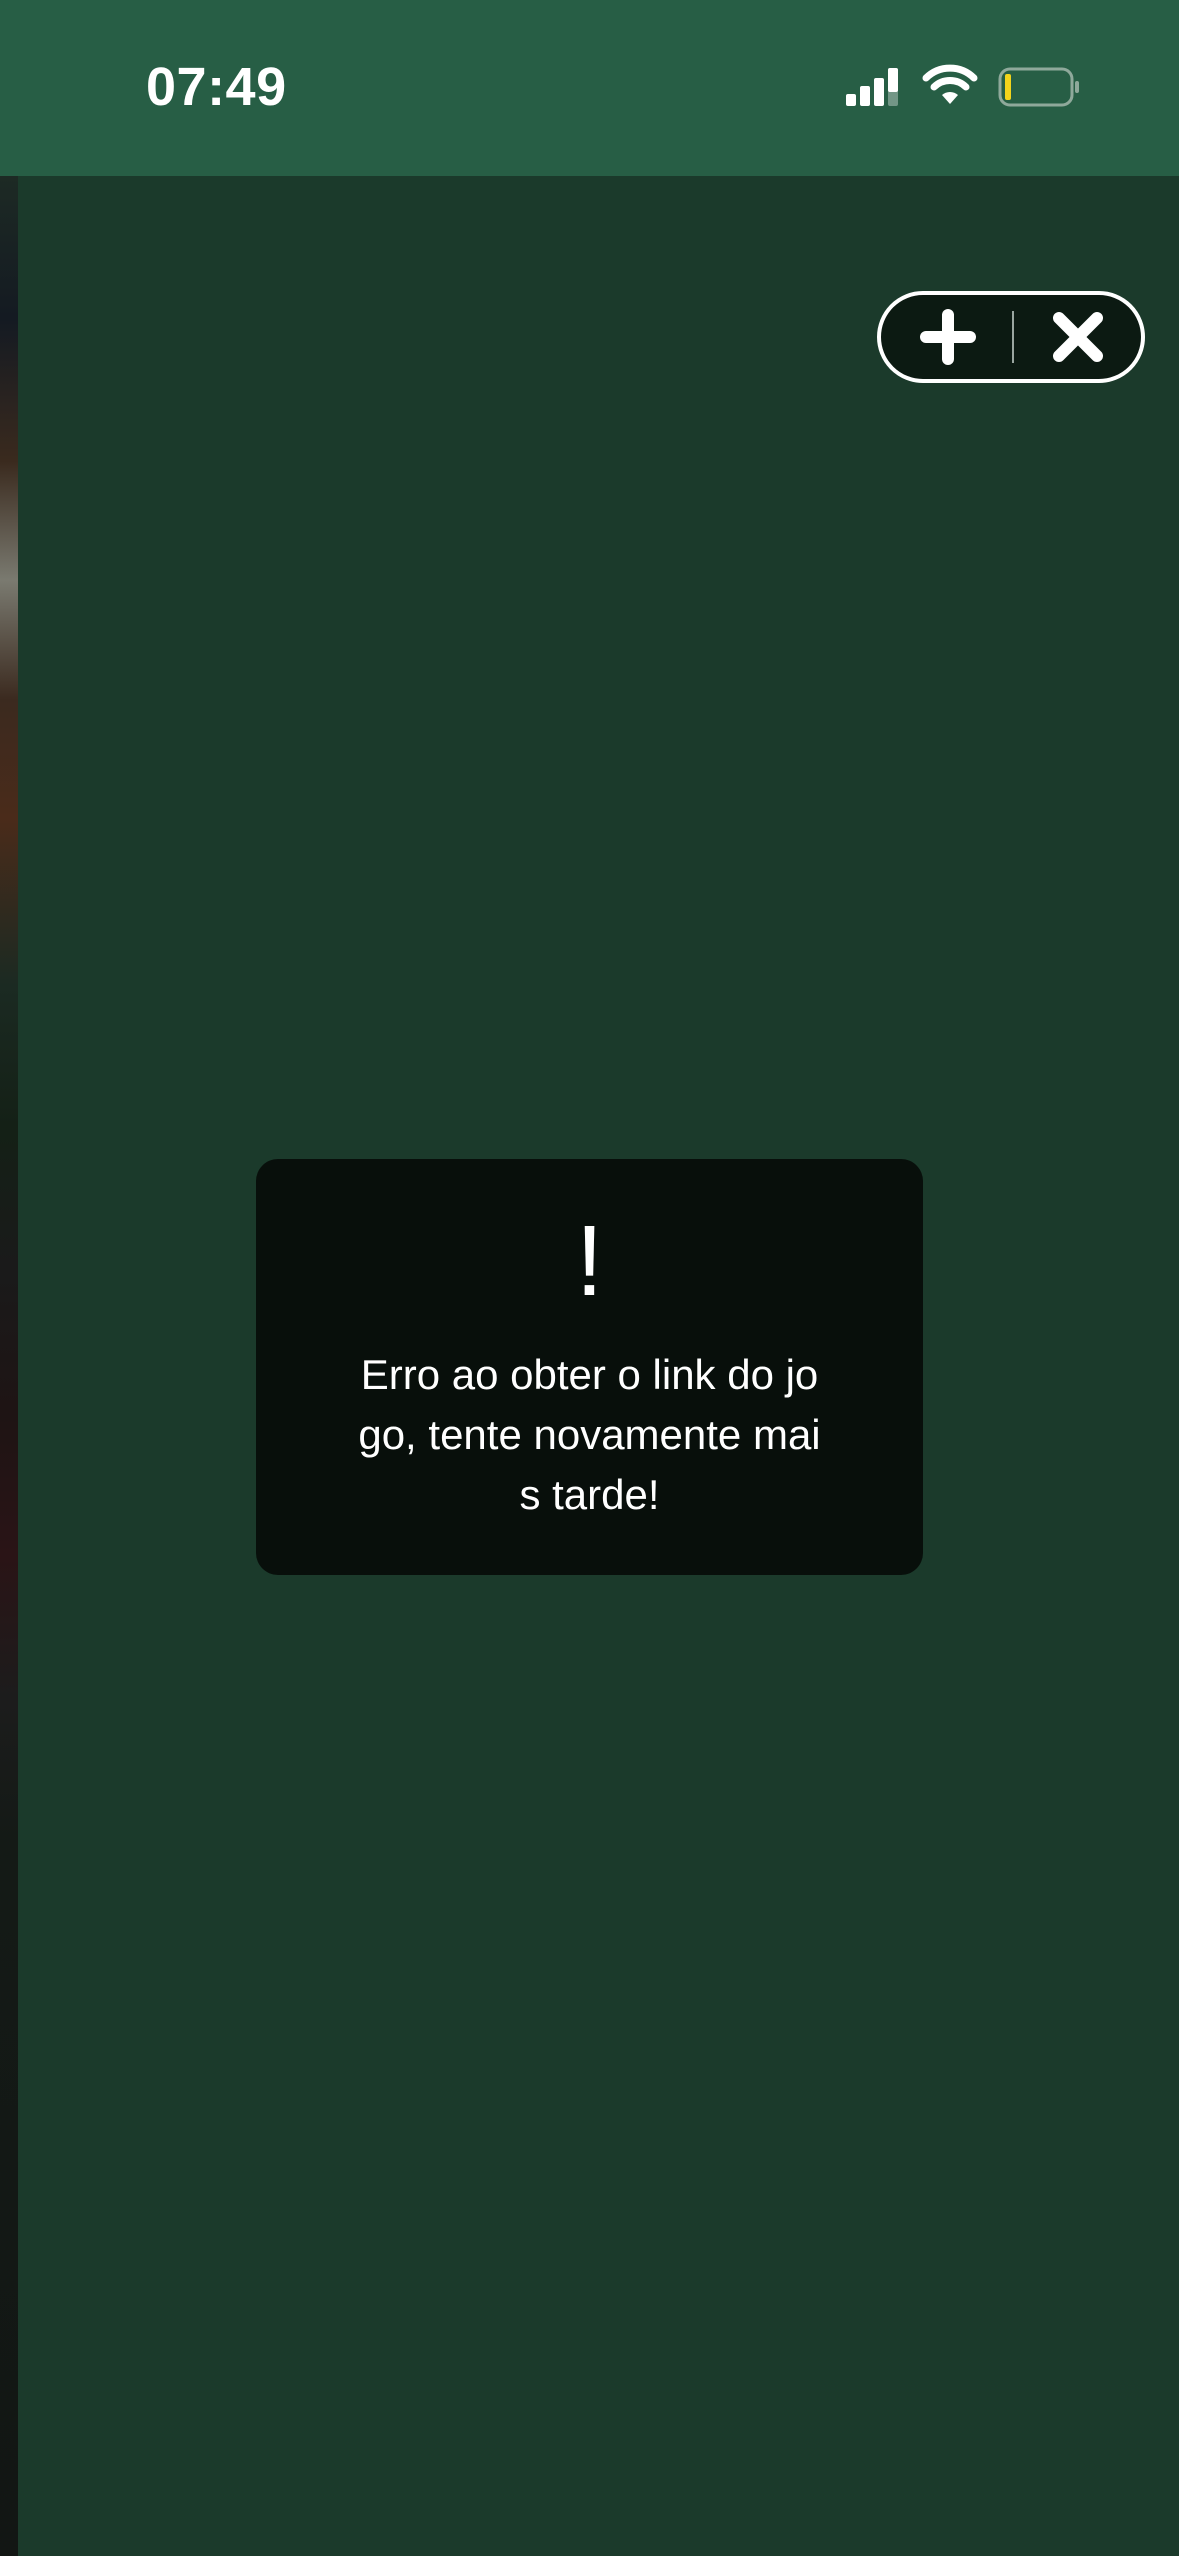  Describe the element at coordinates (9, 1366) in the screenshot. I see `background-app-edge` at that location.